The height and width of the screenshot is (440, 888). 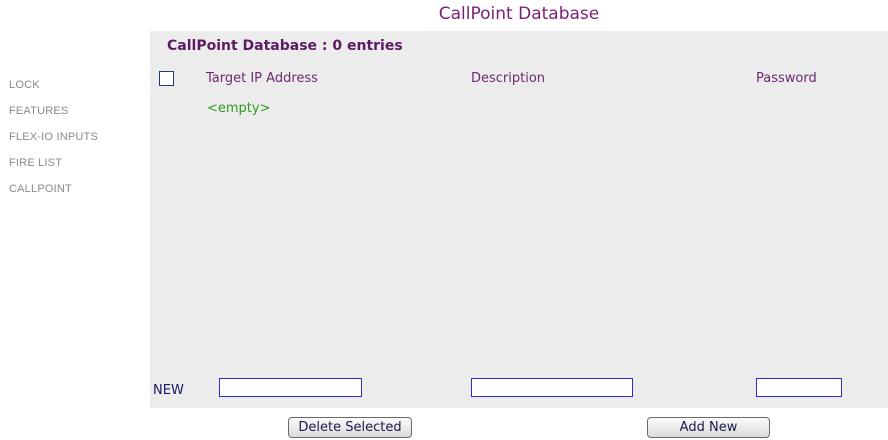 What do you see at coordinates (168, 390) in the screenshot?
I see `new-row-label: NEW` at bounding box center [168, 390].